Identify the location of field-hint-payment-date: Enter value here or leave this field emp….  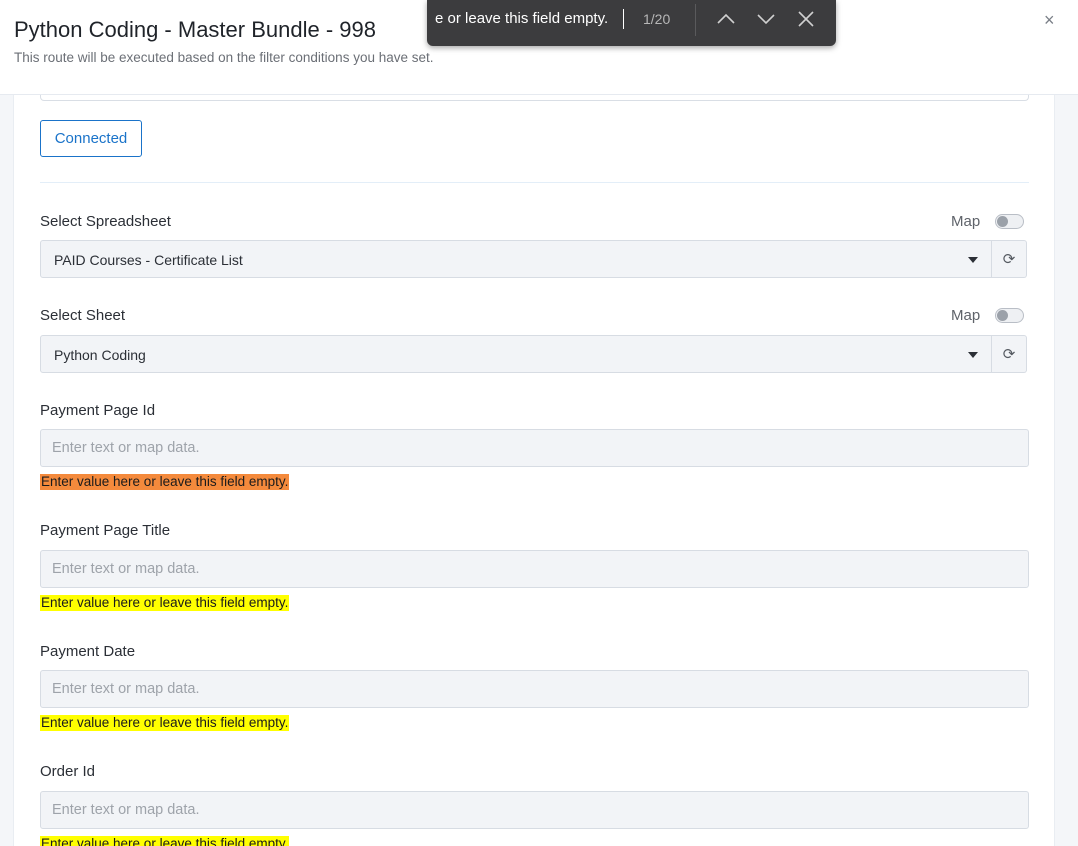
(165, 723).